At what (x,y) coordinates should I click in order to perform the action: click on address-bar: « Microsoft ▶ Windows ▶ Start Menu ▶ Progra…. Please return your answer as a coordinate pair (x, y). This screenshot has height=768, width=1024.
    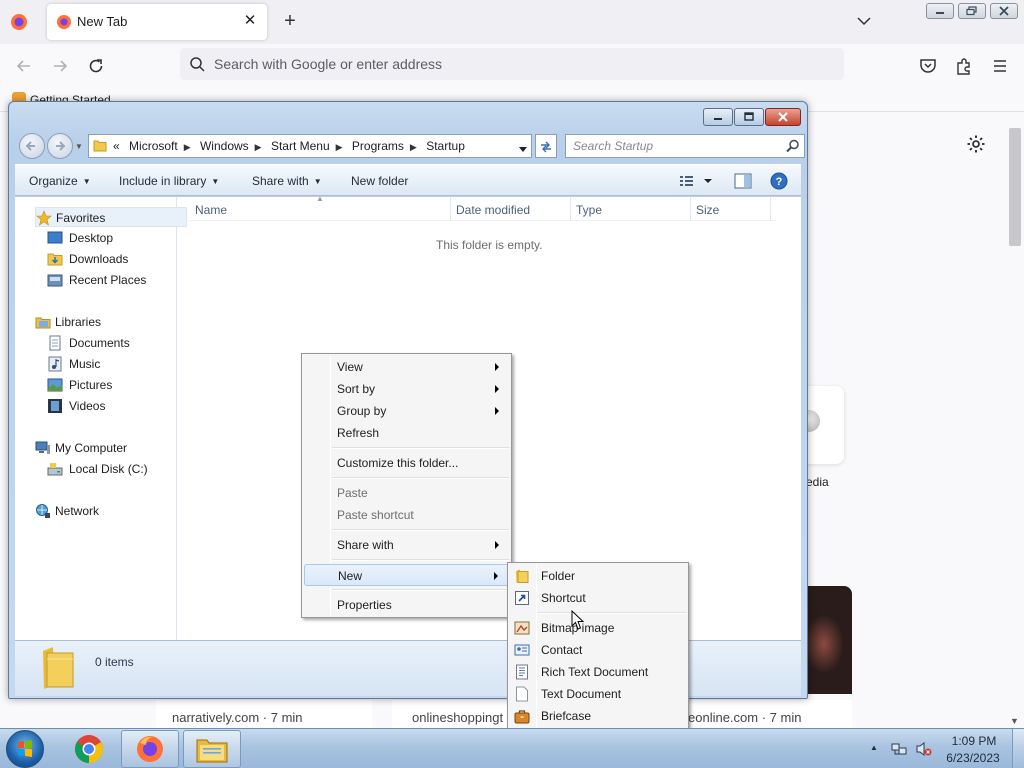
    Looking at the image, I should click on (310, 146).